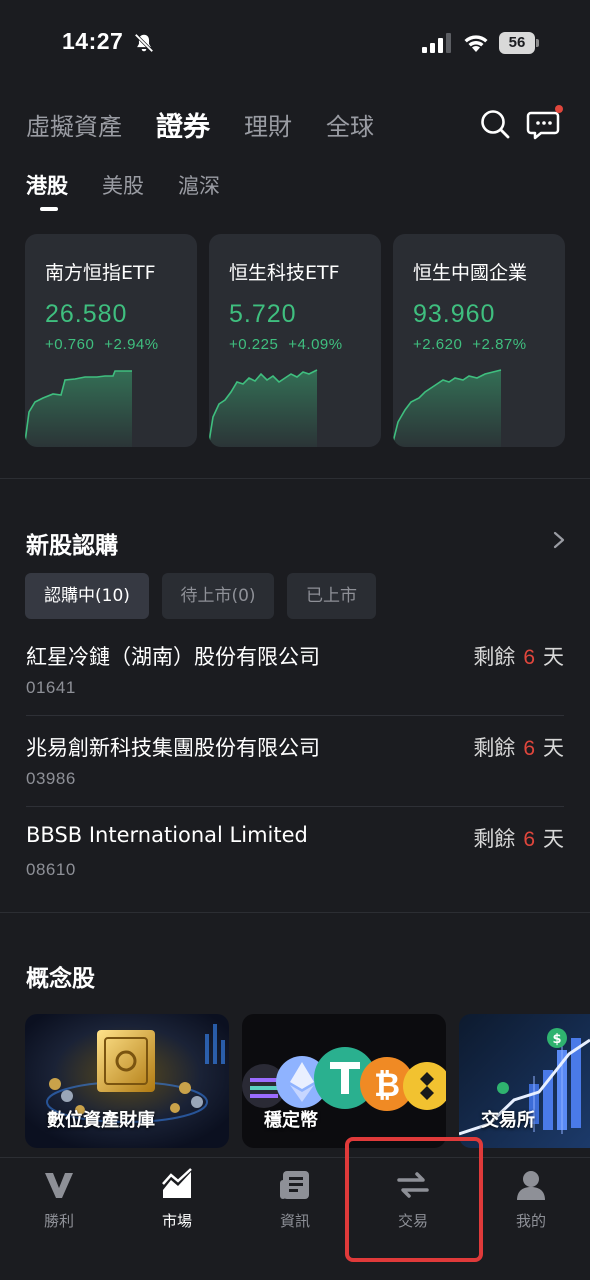  What do you see at coordinates (531, 1203) in the screenshot?
I see `nav-item-profile: 我的` at bounding box center [531, 1203].